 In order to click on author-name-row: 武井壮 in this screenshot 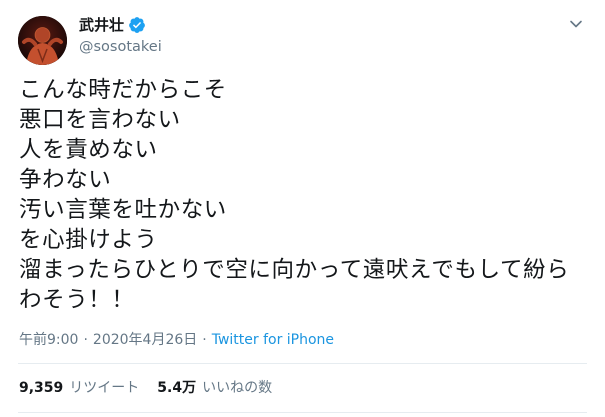, I will do `click(112, 25)`.